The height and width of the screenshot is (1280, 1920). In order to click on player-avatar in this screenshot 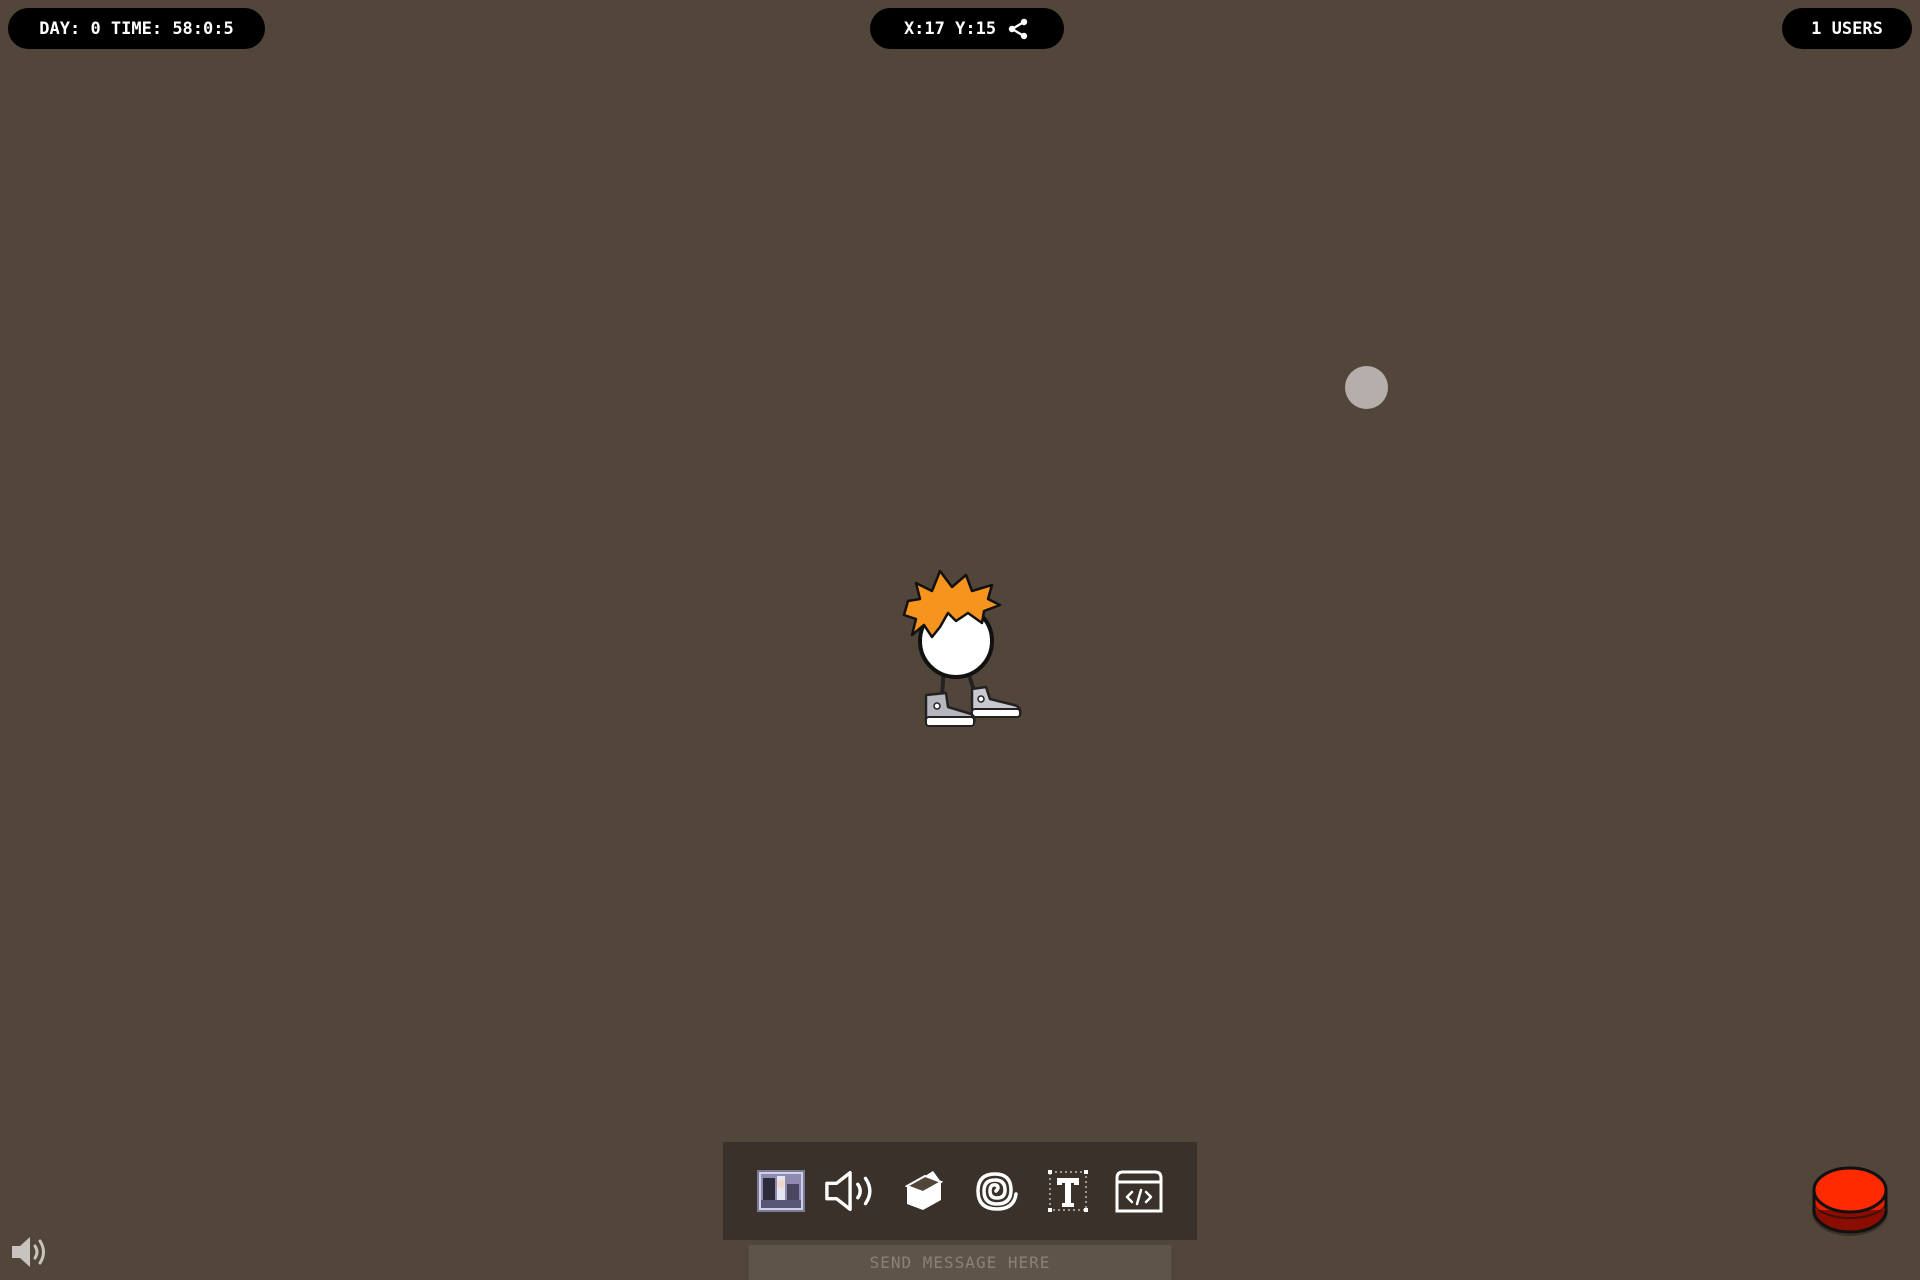, I will do `click(962, 648)`.